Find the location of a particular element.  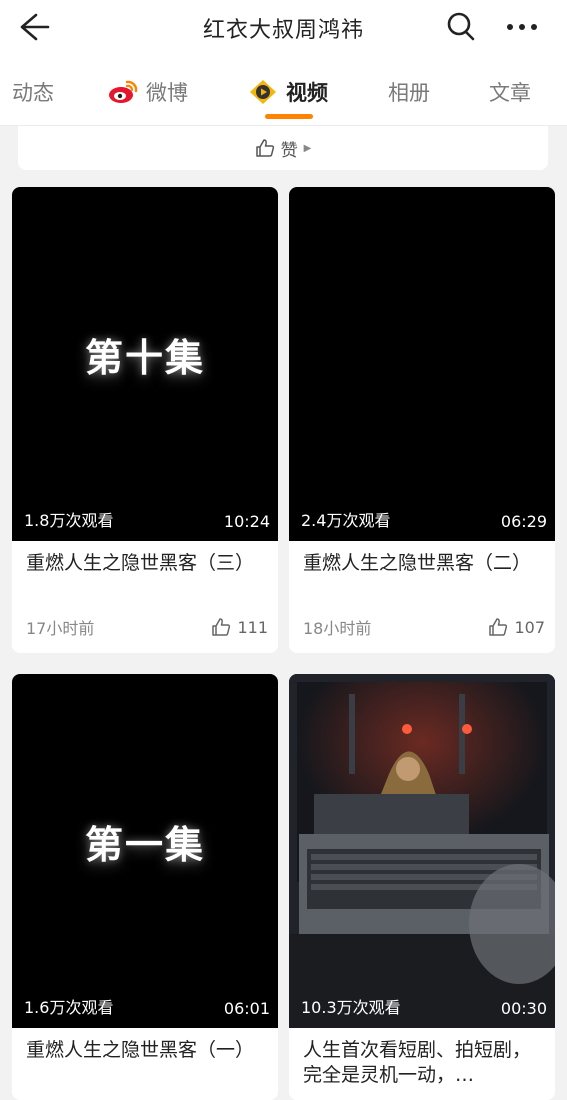

post-time: 17小时前 is located at coordinates (60, 628).